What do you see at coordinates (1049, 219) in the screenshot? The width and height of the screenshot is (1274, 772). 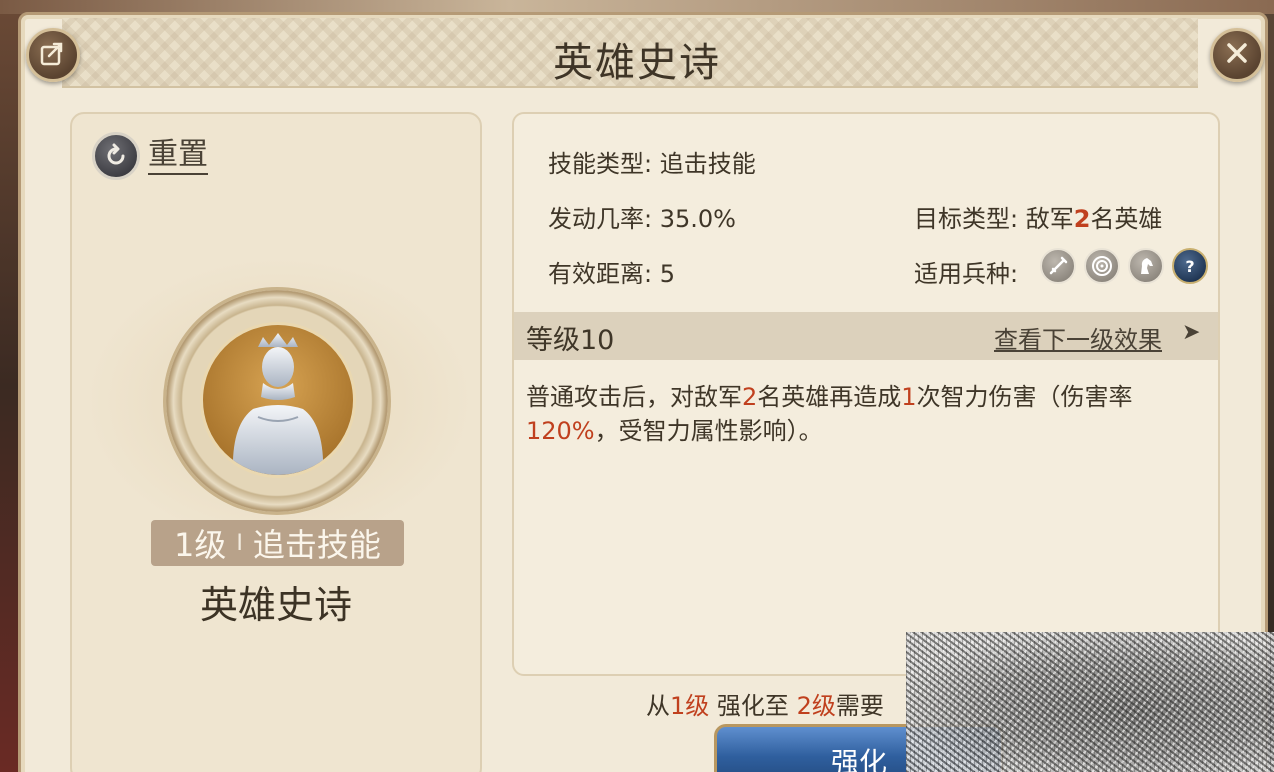 I see `target-type-prefix: 敌军` at bounding box center [1049, 219].